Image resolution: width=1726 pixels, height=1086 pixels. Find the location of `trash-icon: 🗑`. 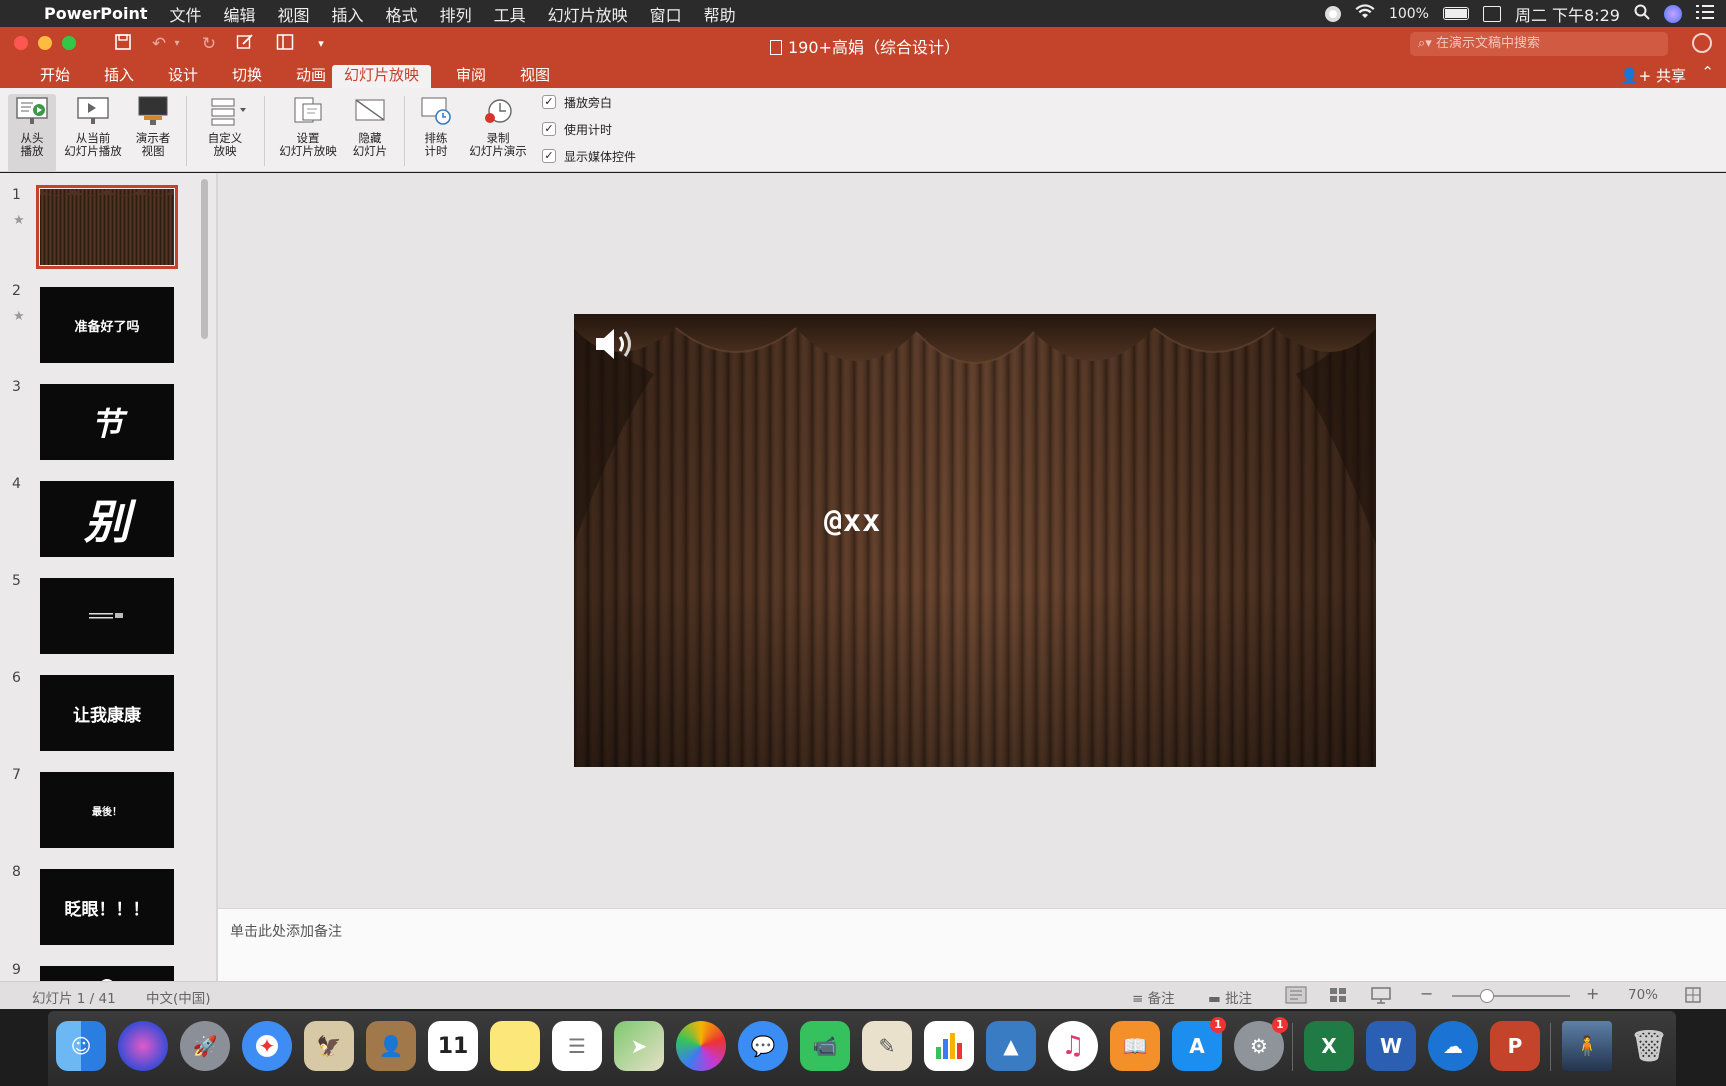

trash-icon: 🗑 is located at coordinates (1649, 1046).